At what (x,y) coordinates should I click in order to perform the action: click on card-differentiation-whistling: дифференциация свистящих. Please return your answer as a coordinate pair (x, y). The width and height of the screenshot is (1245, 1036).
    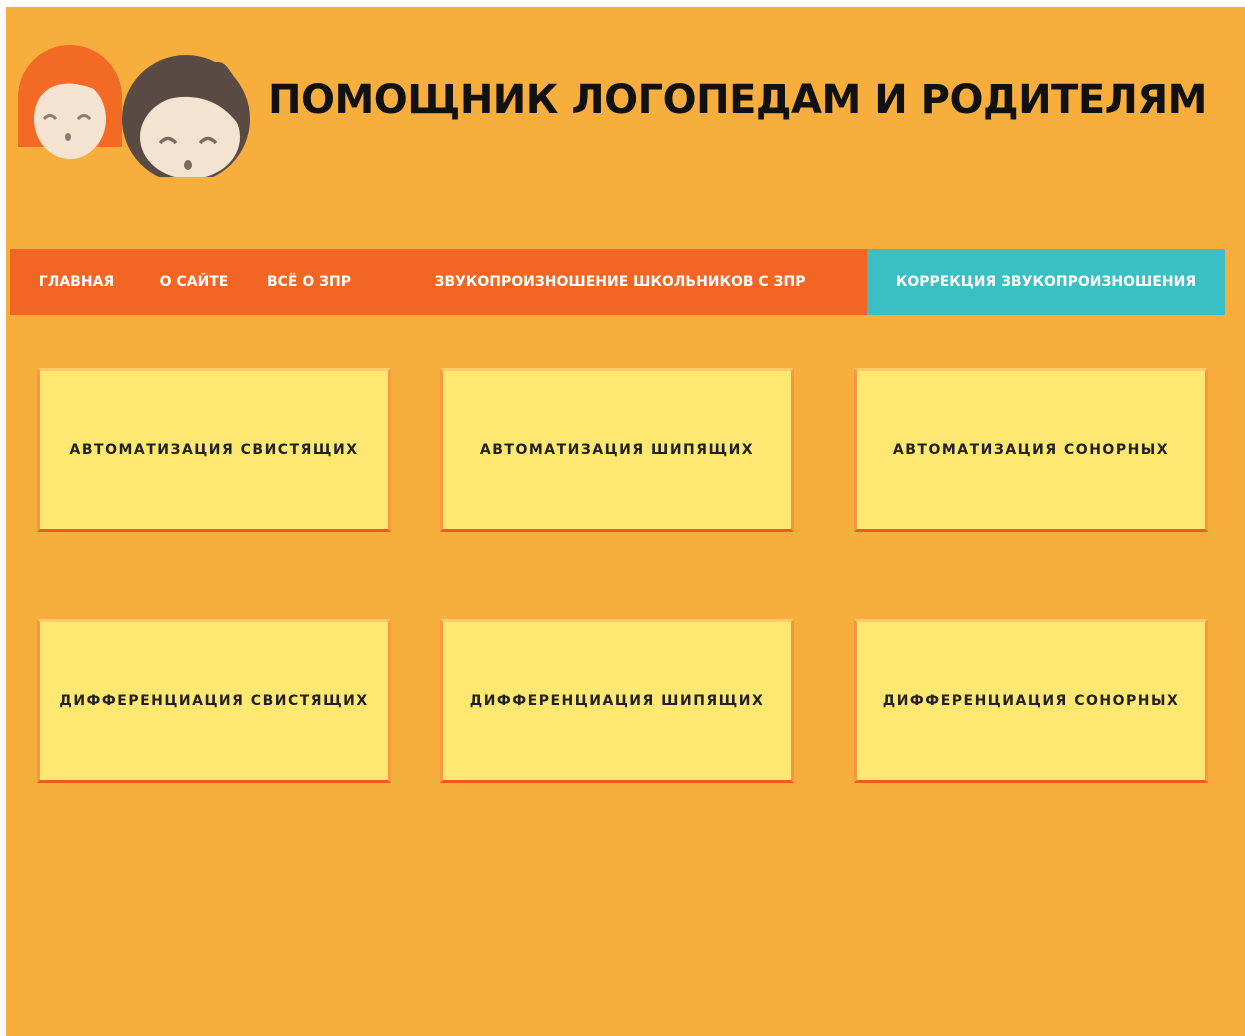
    Looking at the image, I should click on (214, 701).